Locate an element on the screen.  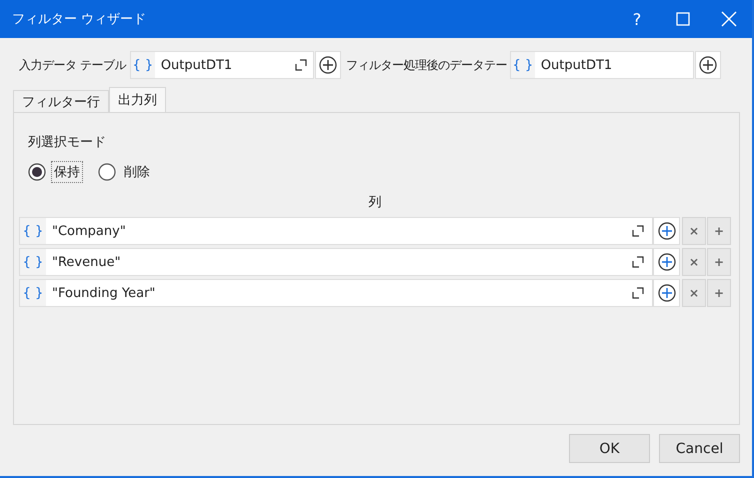
input-table-label: 入力データ テーブル is located at coordinates (72, 65).